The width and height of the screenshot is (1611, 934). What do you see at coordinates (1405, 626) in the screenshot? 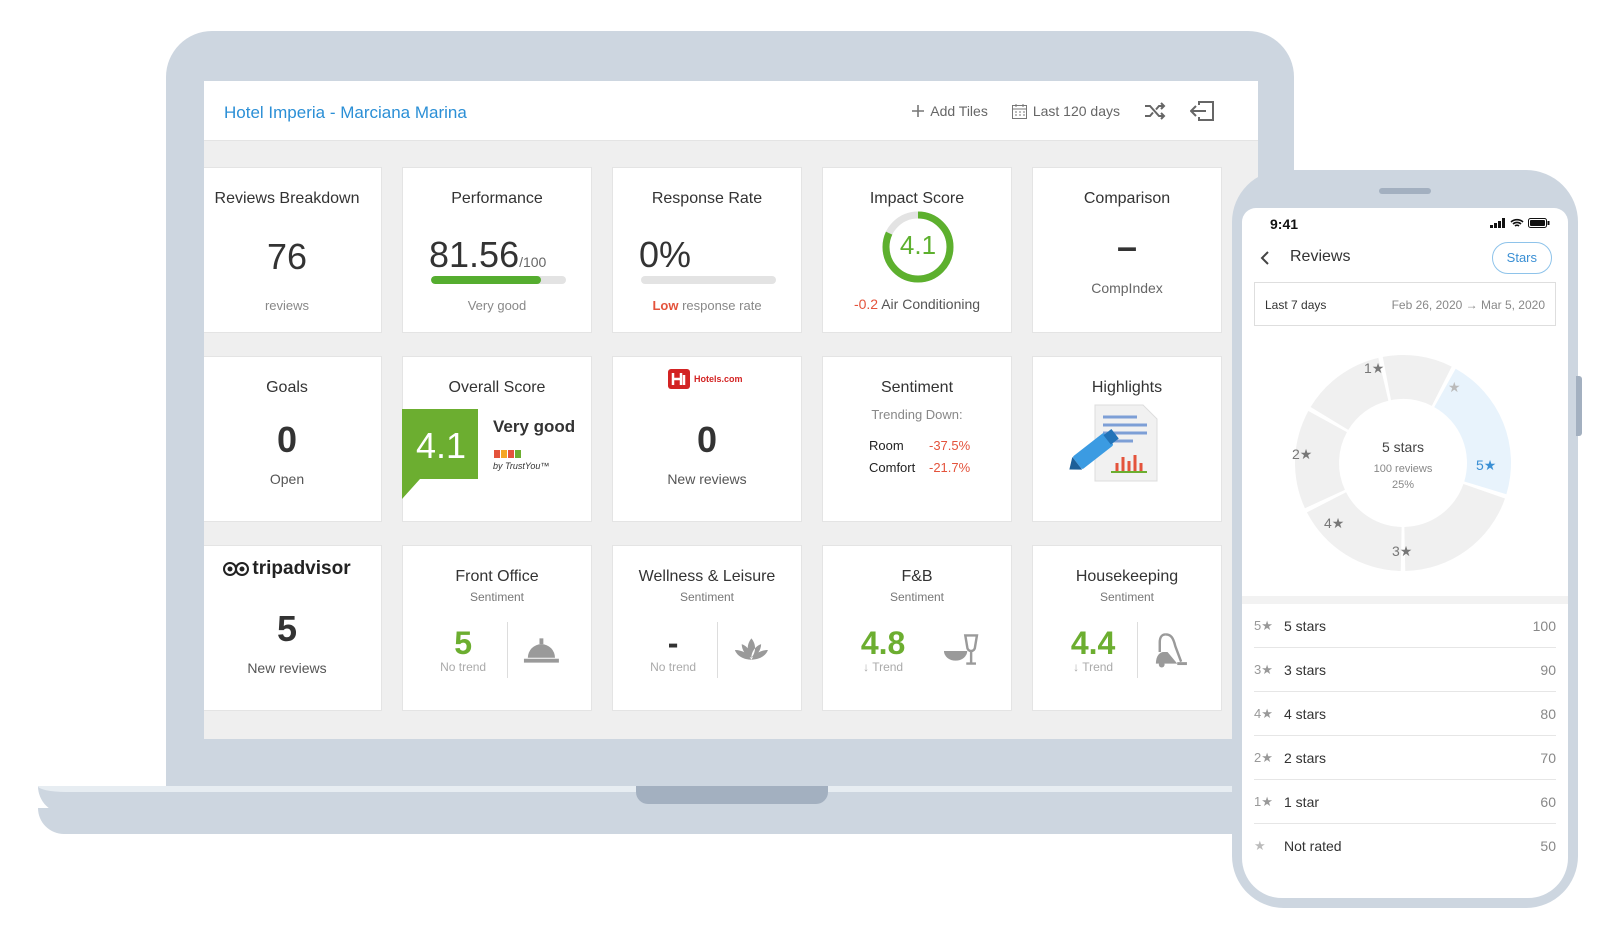
I see `rating-row-5: 5★ 5 stars 100` at bounding box center [1405, 626].